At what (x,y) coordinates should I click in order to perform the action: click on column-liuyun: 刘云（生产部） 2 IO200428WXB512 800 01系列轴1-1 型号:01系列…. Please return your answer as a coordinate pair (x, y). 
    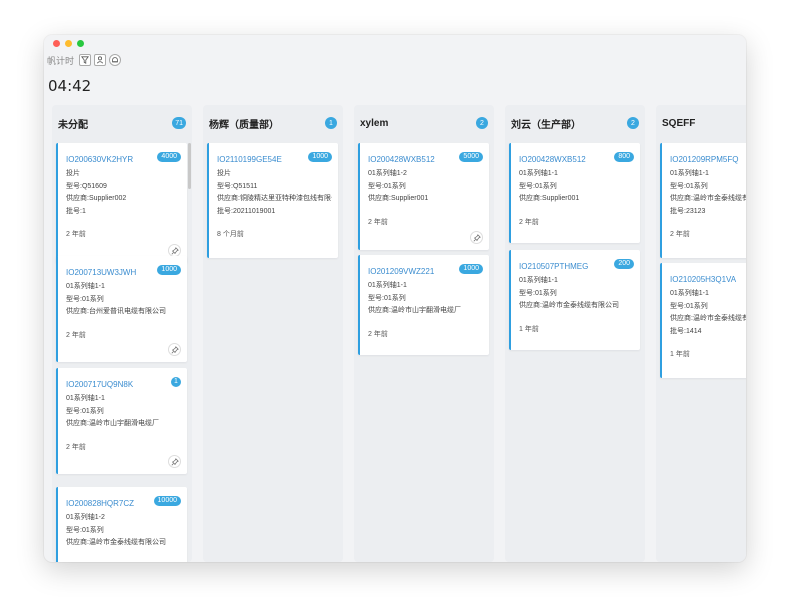
    Looking at the image, I should click on (575, 333).